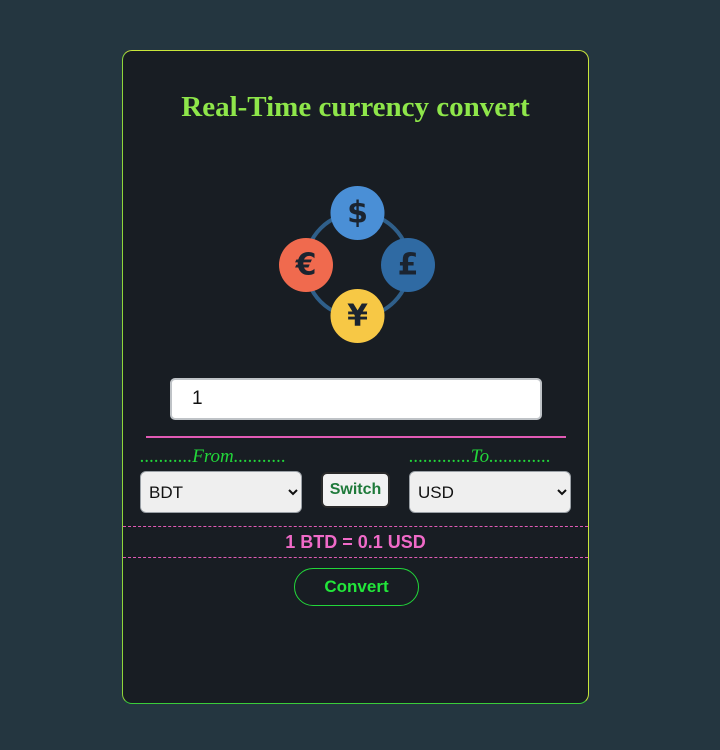 The image size is (720, 750). What do you see at coordinates (355, 107) in the screenshot?
I see `page-title: Real-Time currency convert` at bounding box center [355, 107].